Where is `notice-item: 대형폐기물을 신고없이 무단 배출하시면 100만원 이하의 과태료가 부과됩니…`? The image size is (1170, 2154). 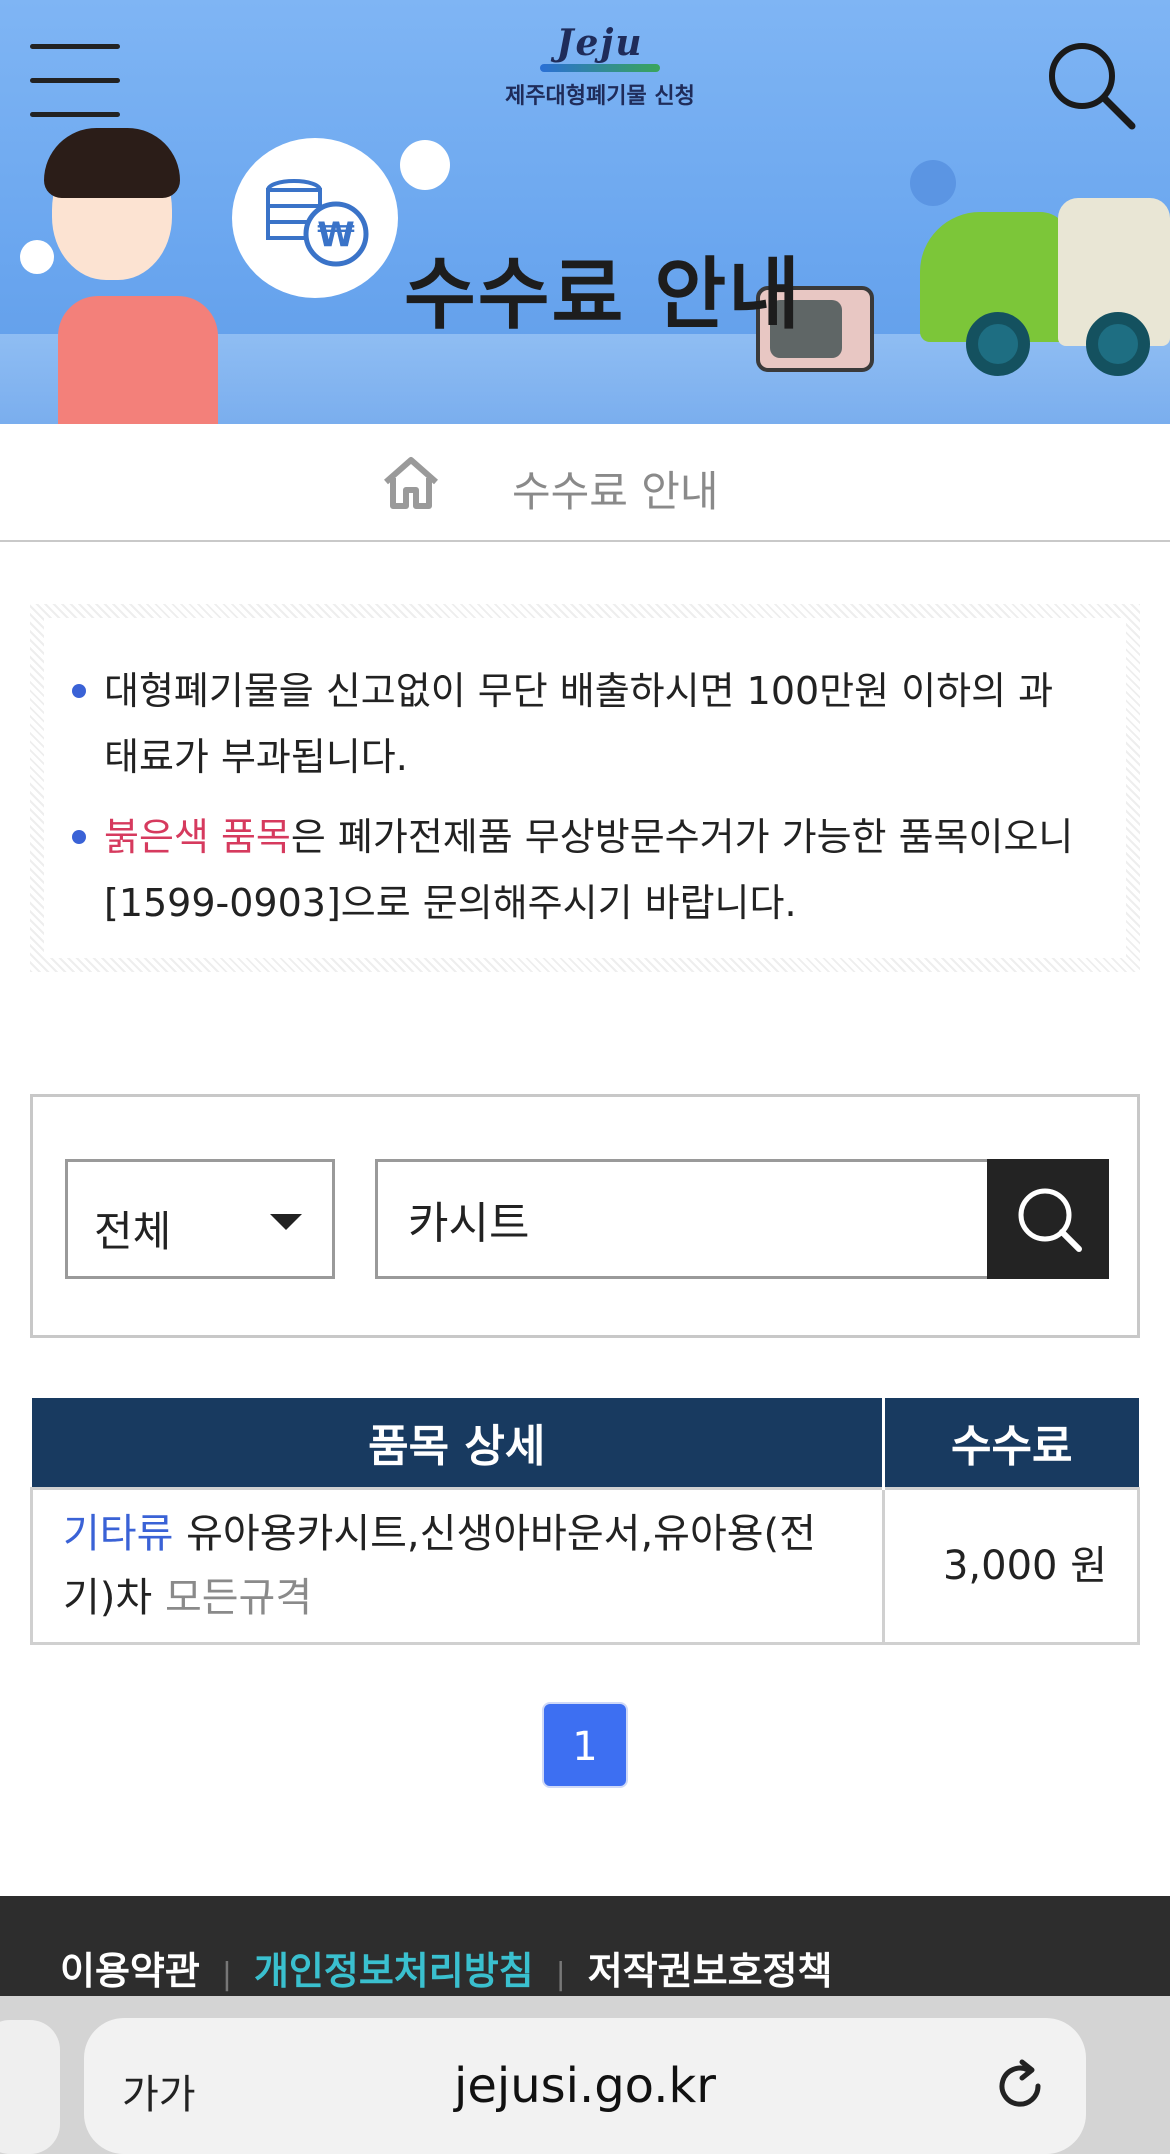 notice-item: 대형폐기물을 신고없이 무단 배출하시면 100만원 이하의 과태료가 부과됩니… is located at coordinates (579, 724).